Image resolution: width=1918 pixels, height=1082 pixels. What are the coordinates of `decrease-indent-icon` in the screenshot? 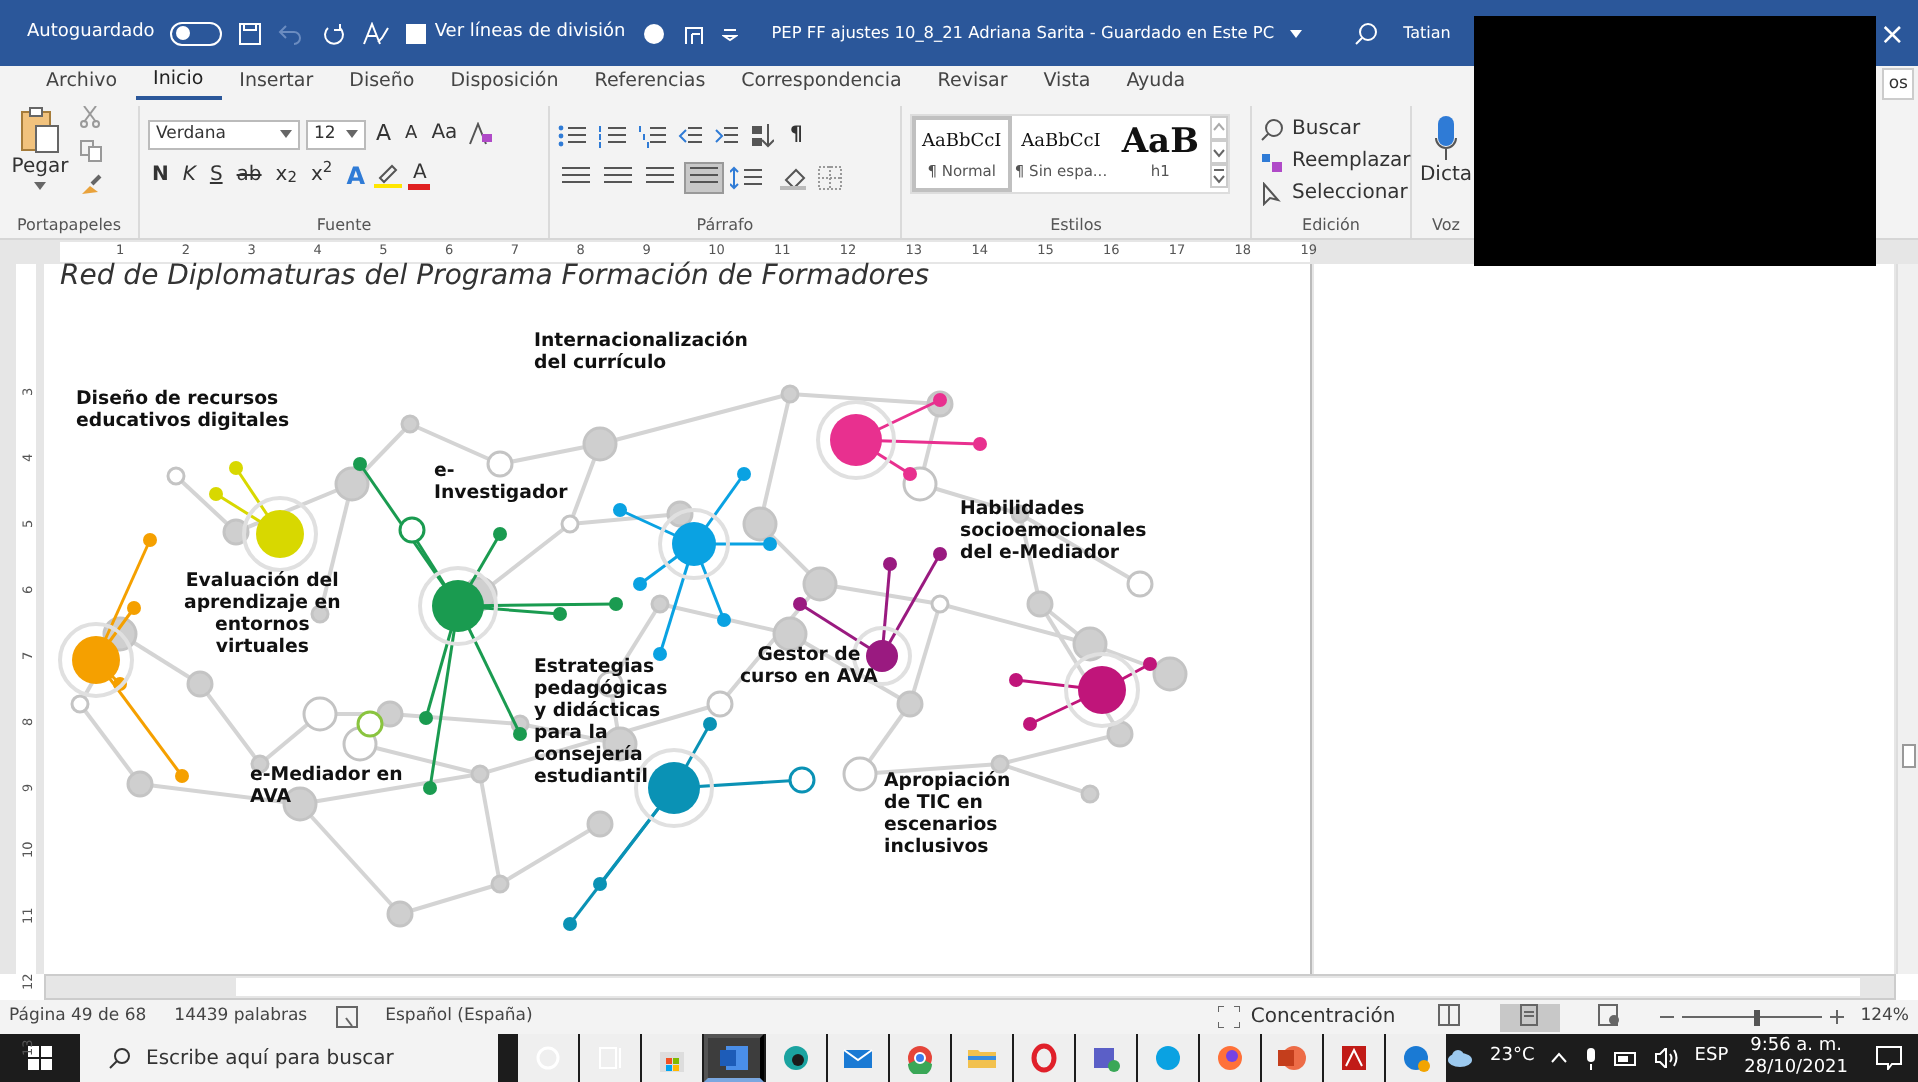 It's located at (690, 135).